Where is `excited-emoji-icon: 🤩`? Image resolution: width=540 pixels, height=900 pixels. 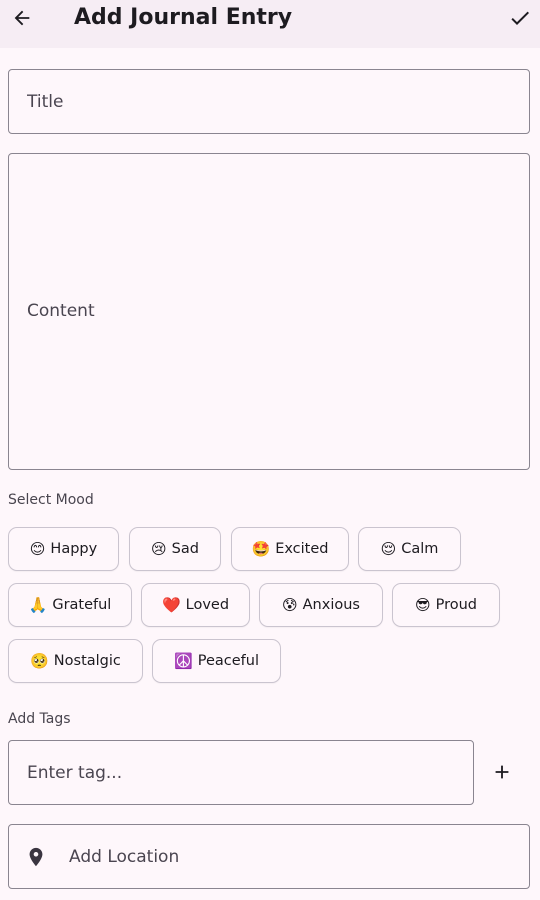
excited-emoji-icon: 🤩 is located at coordinates (261, 549).